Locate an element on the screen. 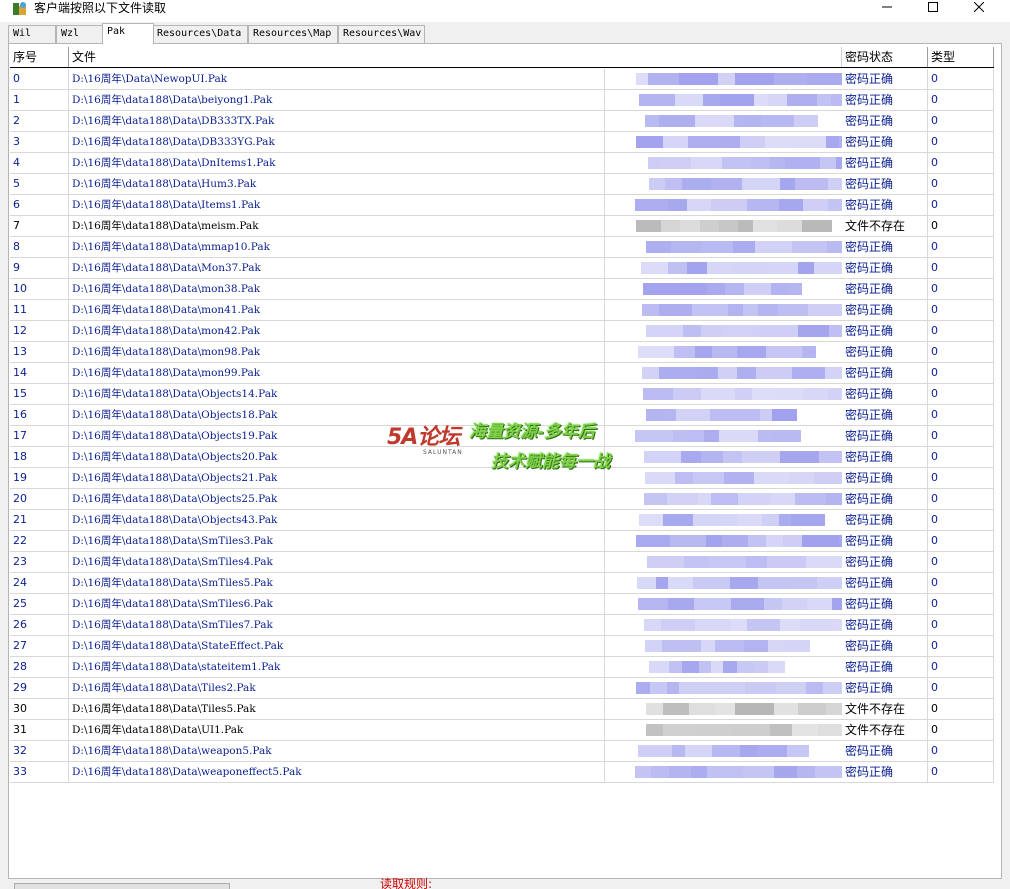  table-row: 1 D:\16周年\data188\Data\beiyong1.Pak 密码正确 0 is located at coordinates (502, 100).